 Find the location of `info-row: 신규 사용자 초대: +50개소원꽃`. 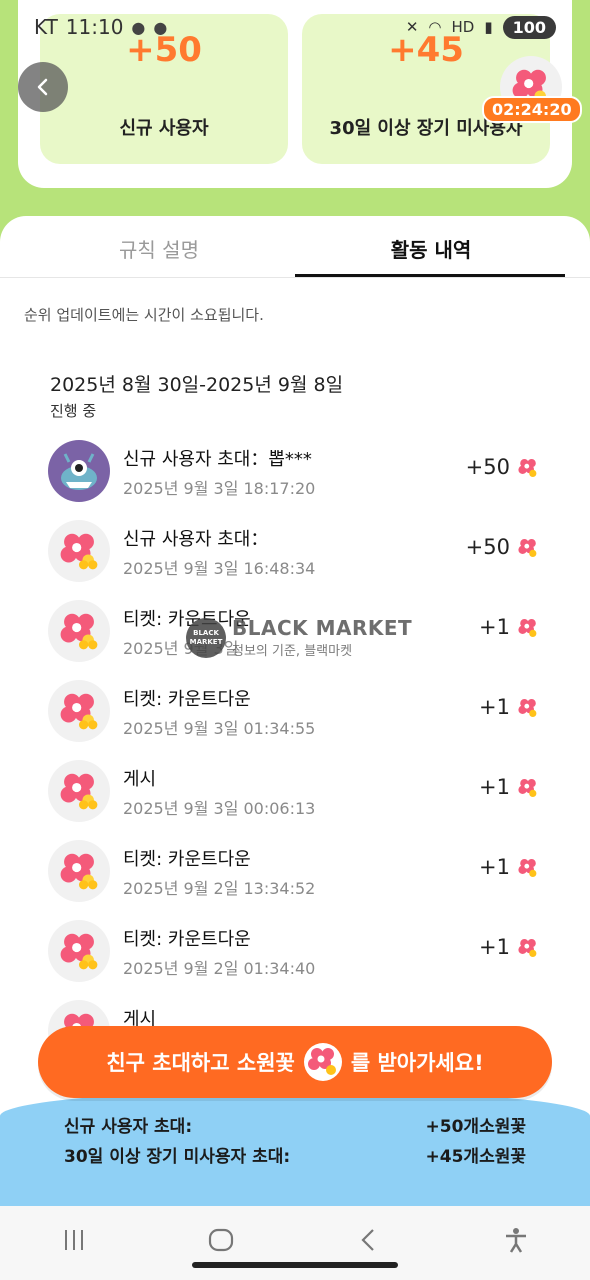

info-row: 신규 사용자 초대: +50개소원꽃 is located at coordinates (295, 1124).